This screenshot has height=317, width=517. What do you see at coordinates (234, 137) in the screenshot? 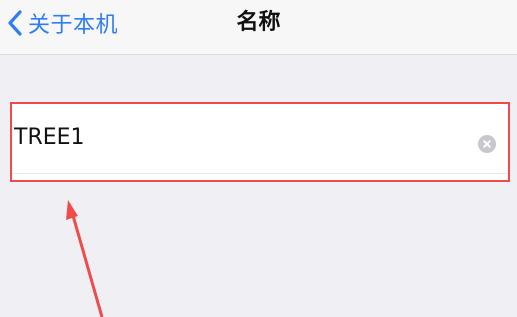
I see `name-input` at bounding box center [234, 137].